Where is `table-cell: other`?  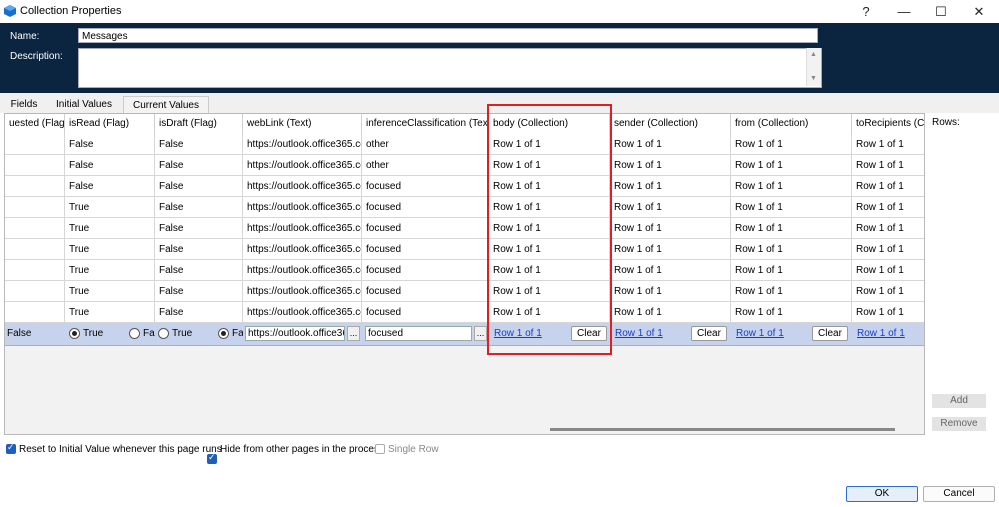
table-cell: other is located at coordinates (425, 165).